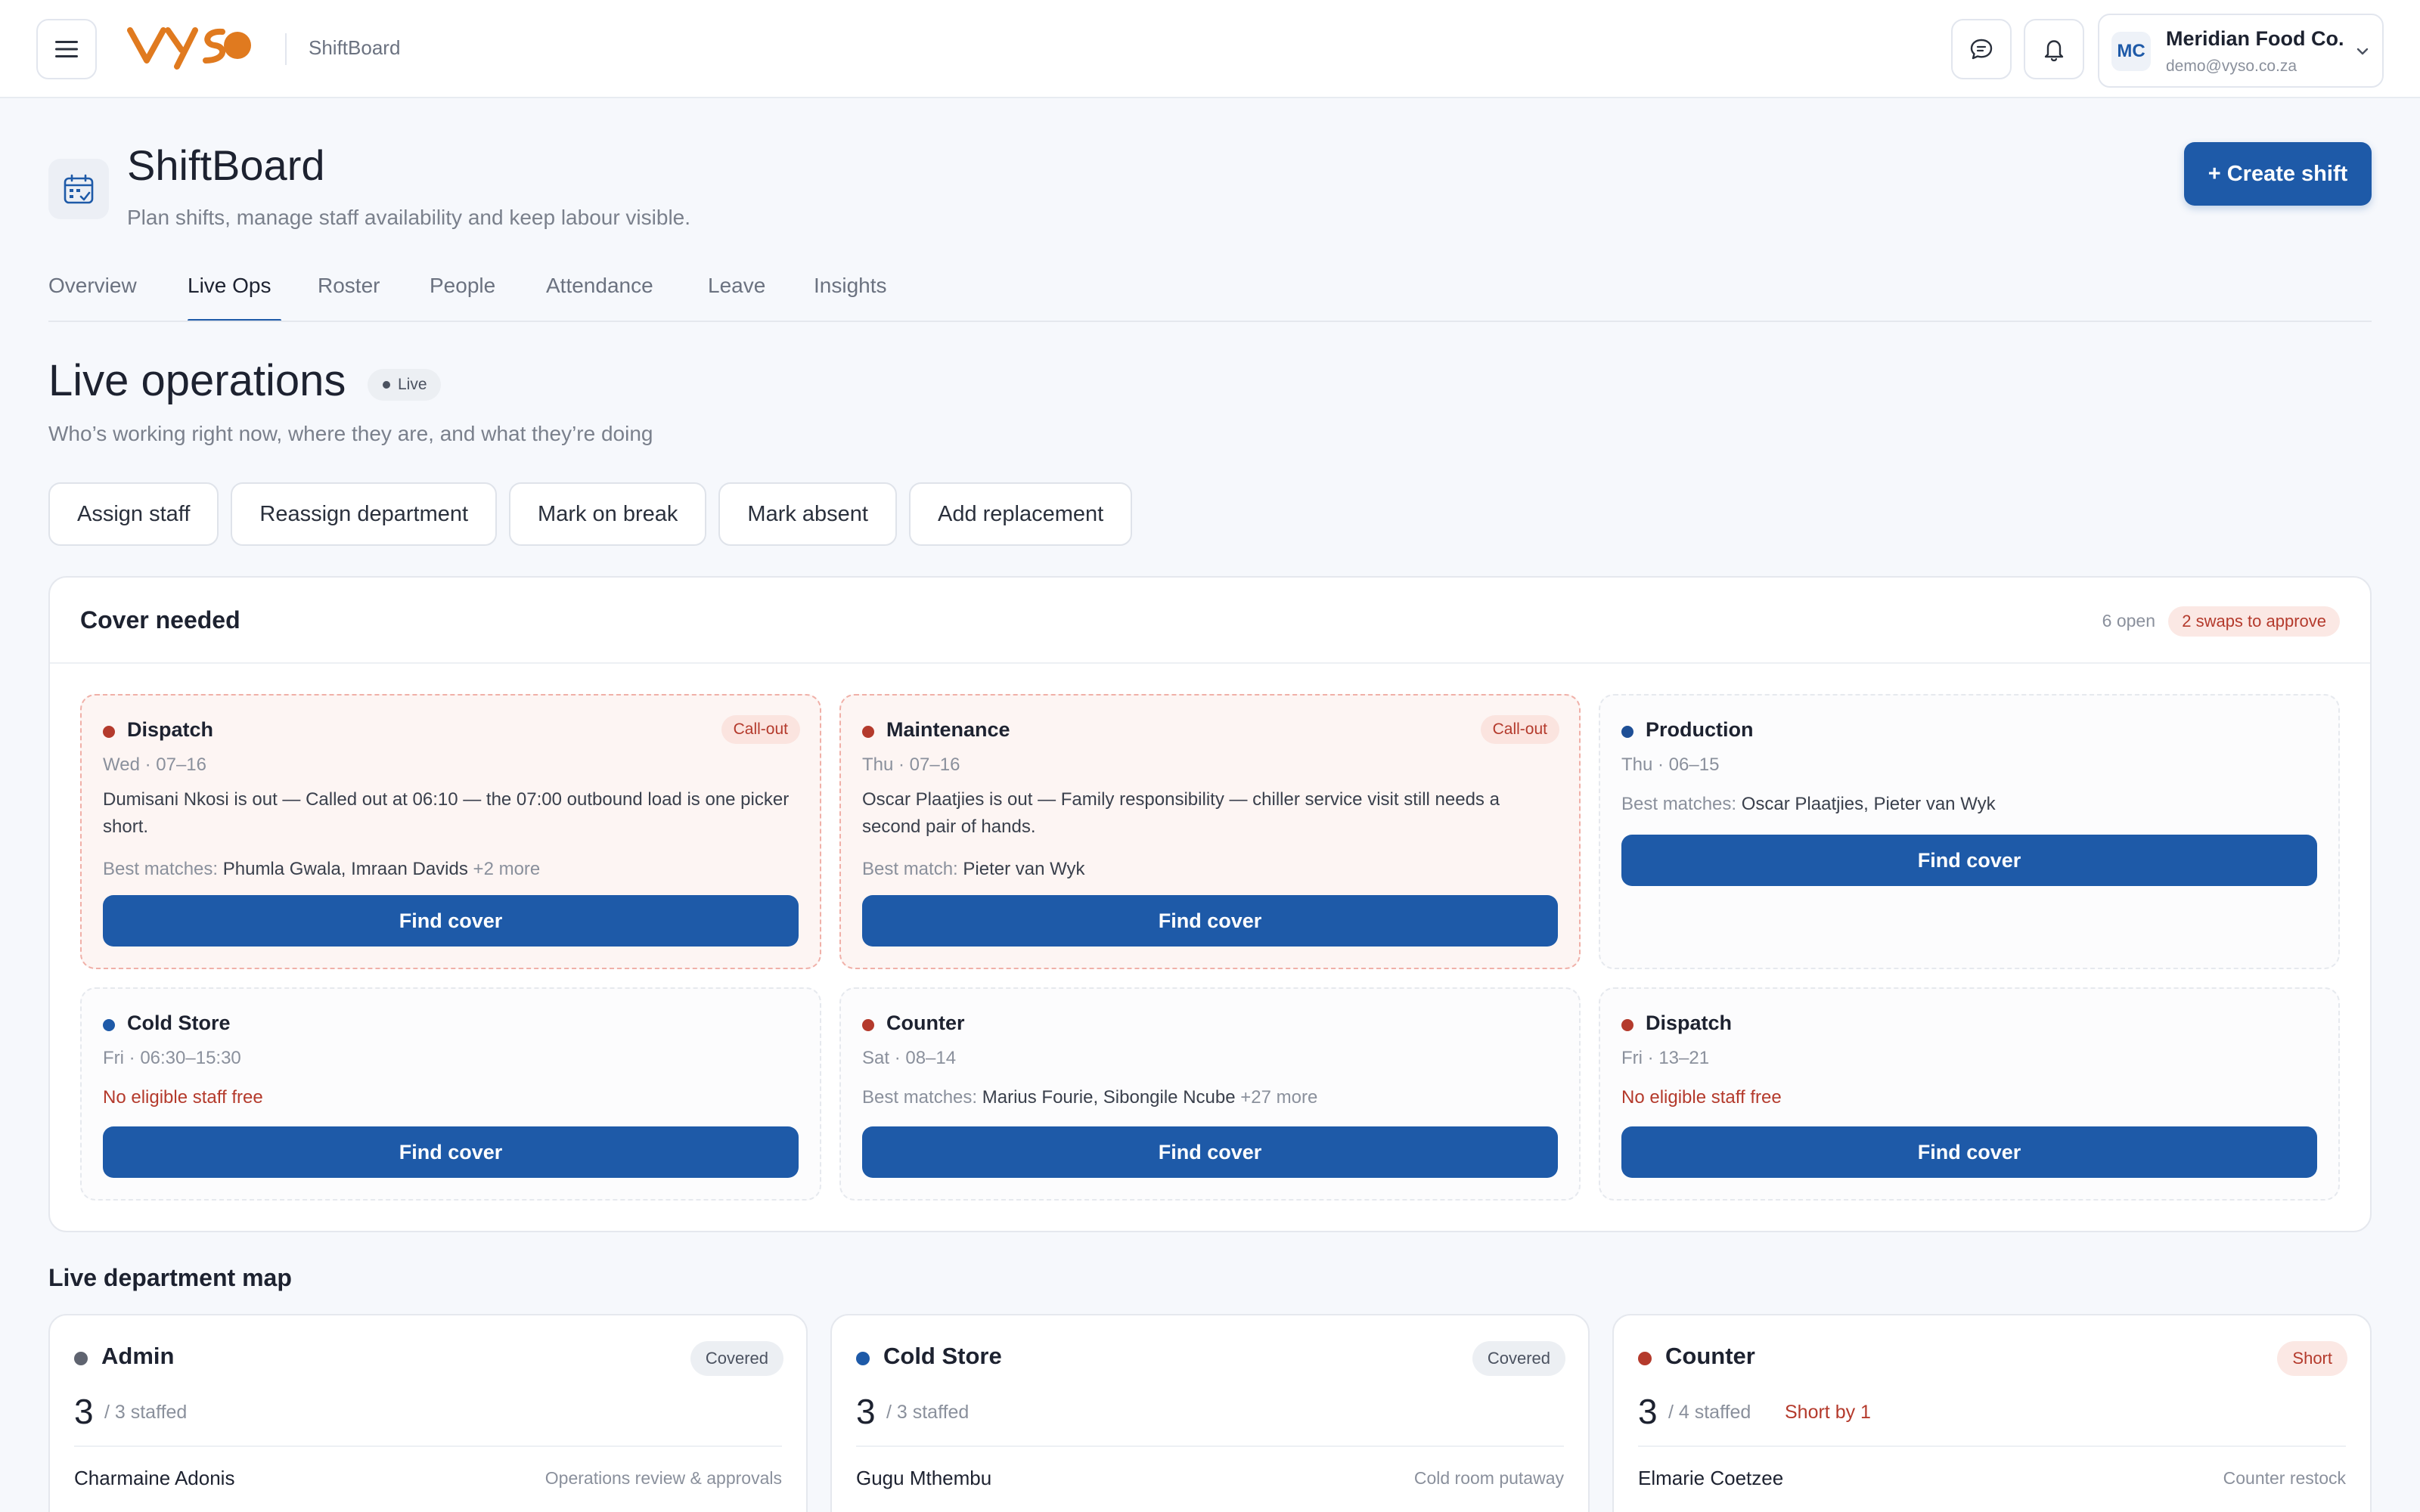  What do you see at coordinates (170, 1277) in the screenshot?
I see `department-map-title: Live department map` at bounding box center [170, 1277].